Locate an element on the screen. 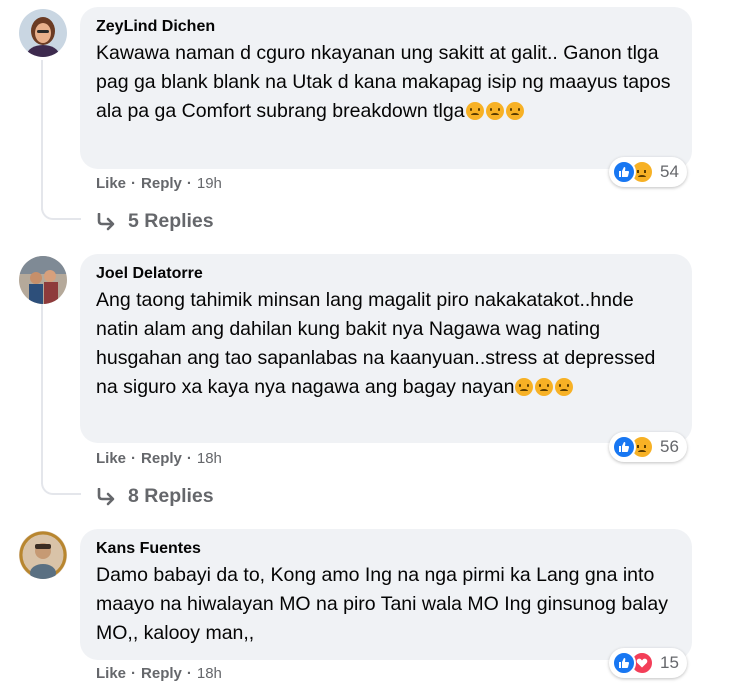 Image resolution: width=750 pixels, height=691 pixels. comment-actions: Like · Reply · 19h is located at coordinates (159, 183).